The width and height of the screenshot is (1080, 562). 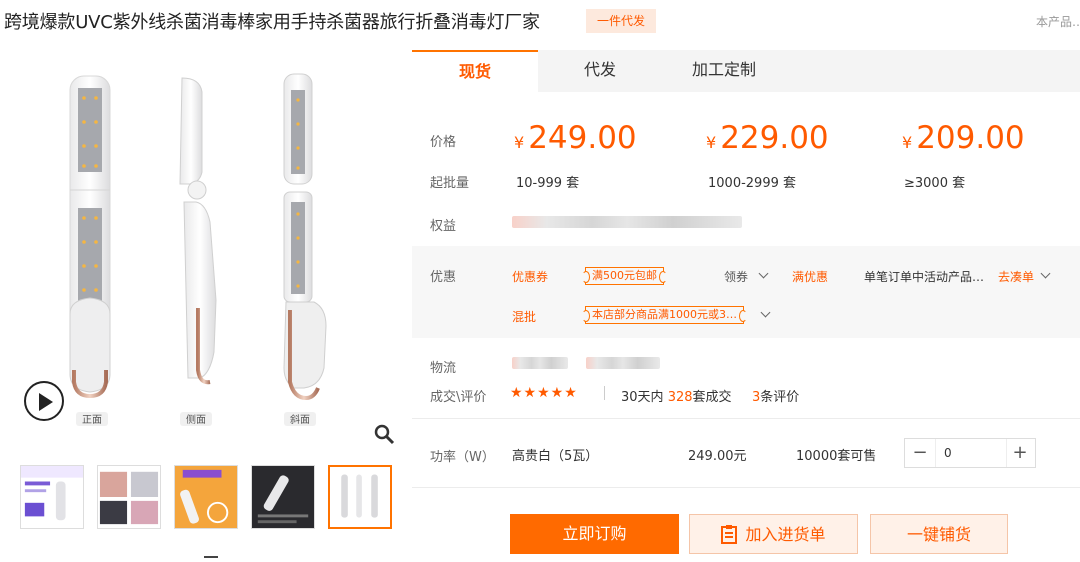 I want to click on claim-coupon-link: 领券, so click(x=736, y=276).